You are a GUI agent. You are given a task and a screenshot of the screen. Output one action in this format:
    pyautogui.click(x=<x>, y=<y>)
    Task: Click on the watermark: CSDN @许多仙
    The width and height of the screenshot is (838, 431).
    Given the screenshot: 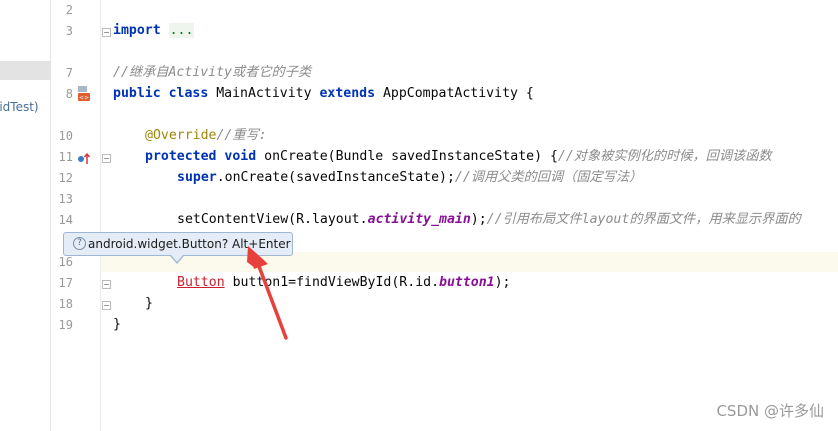 What is the action you would take?
    pyautogui.click(x=770, y=411)
    